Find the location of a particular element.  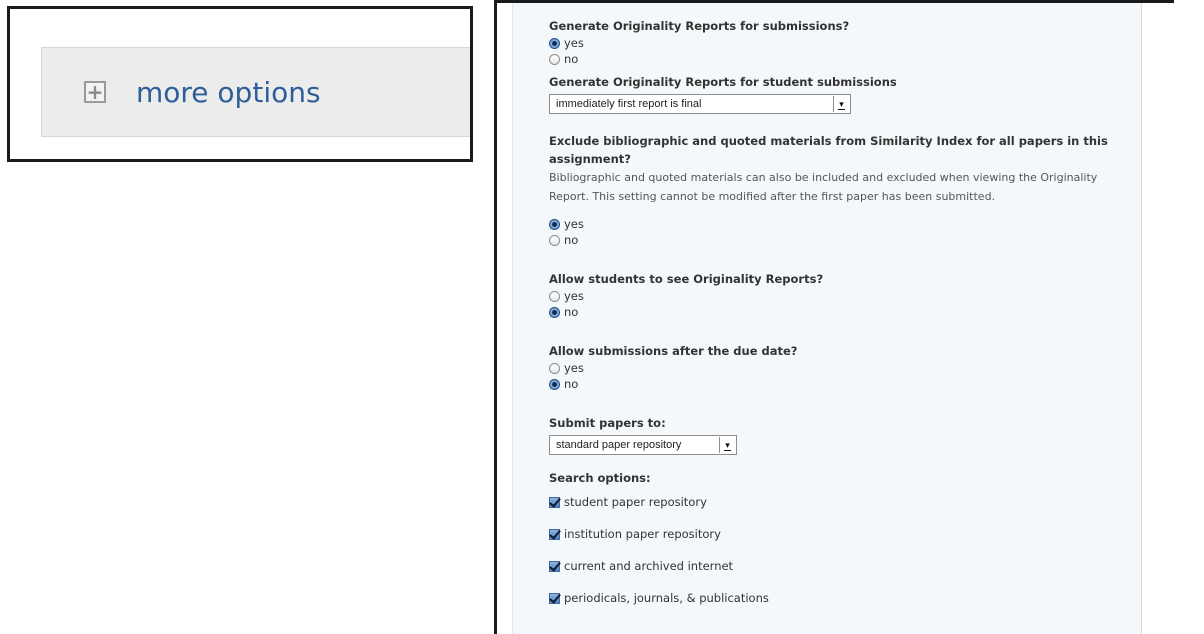

radio-q3-yes is located at coordinates (554, 224).